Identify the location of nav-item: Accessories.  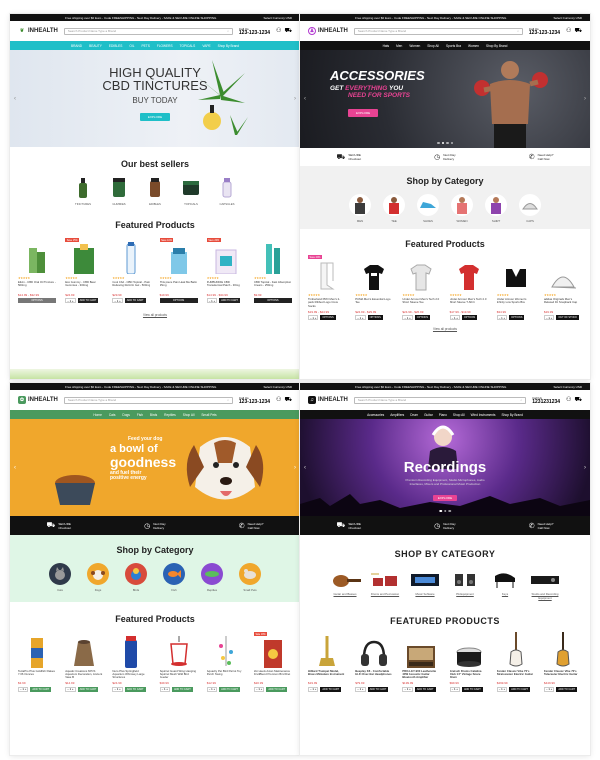
(375, 415).